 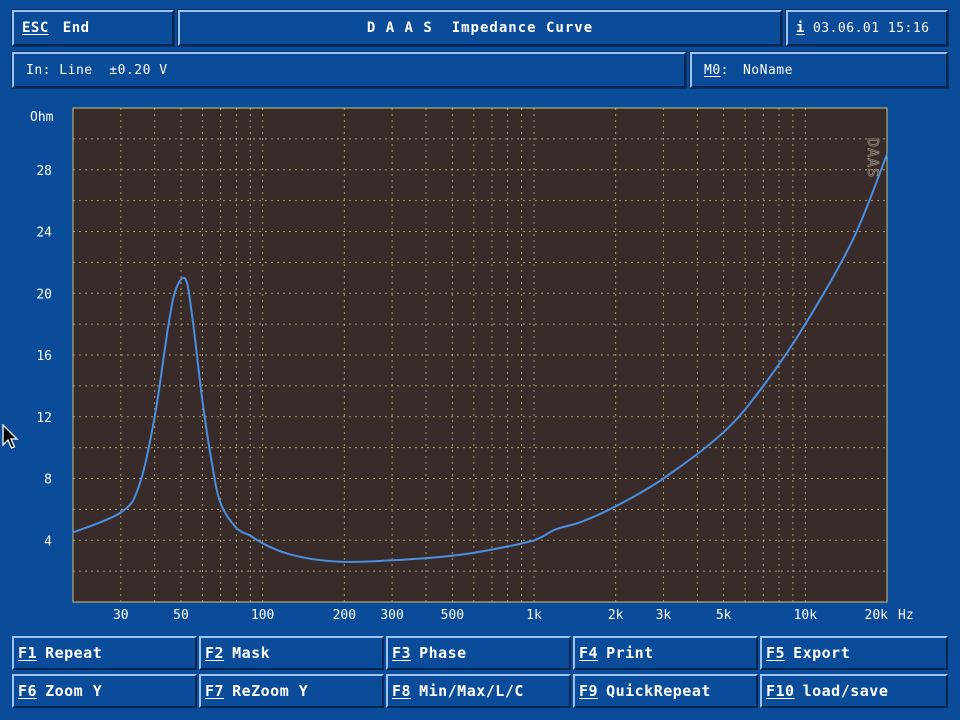 What do you see at coordinates (104, 691) in the screenshot?
I see `fkey-f6-button: F6 Zoom Y` at bounding box center [104, 691].